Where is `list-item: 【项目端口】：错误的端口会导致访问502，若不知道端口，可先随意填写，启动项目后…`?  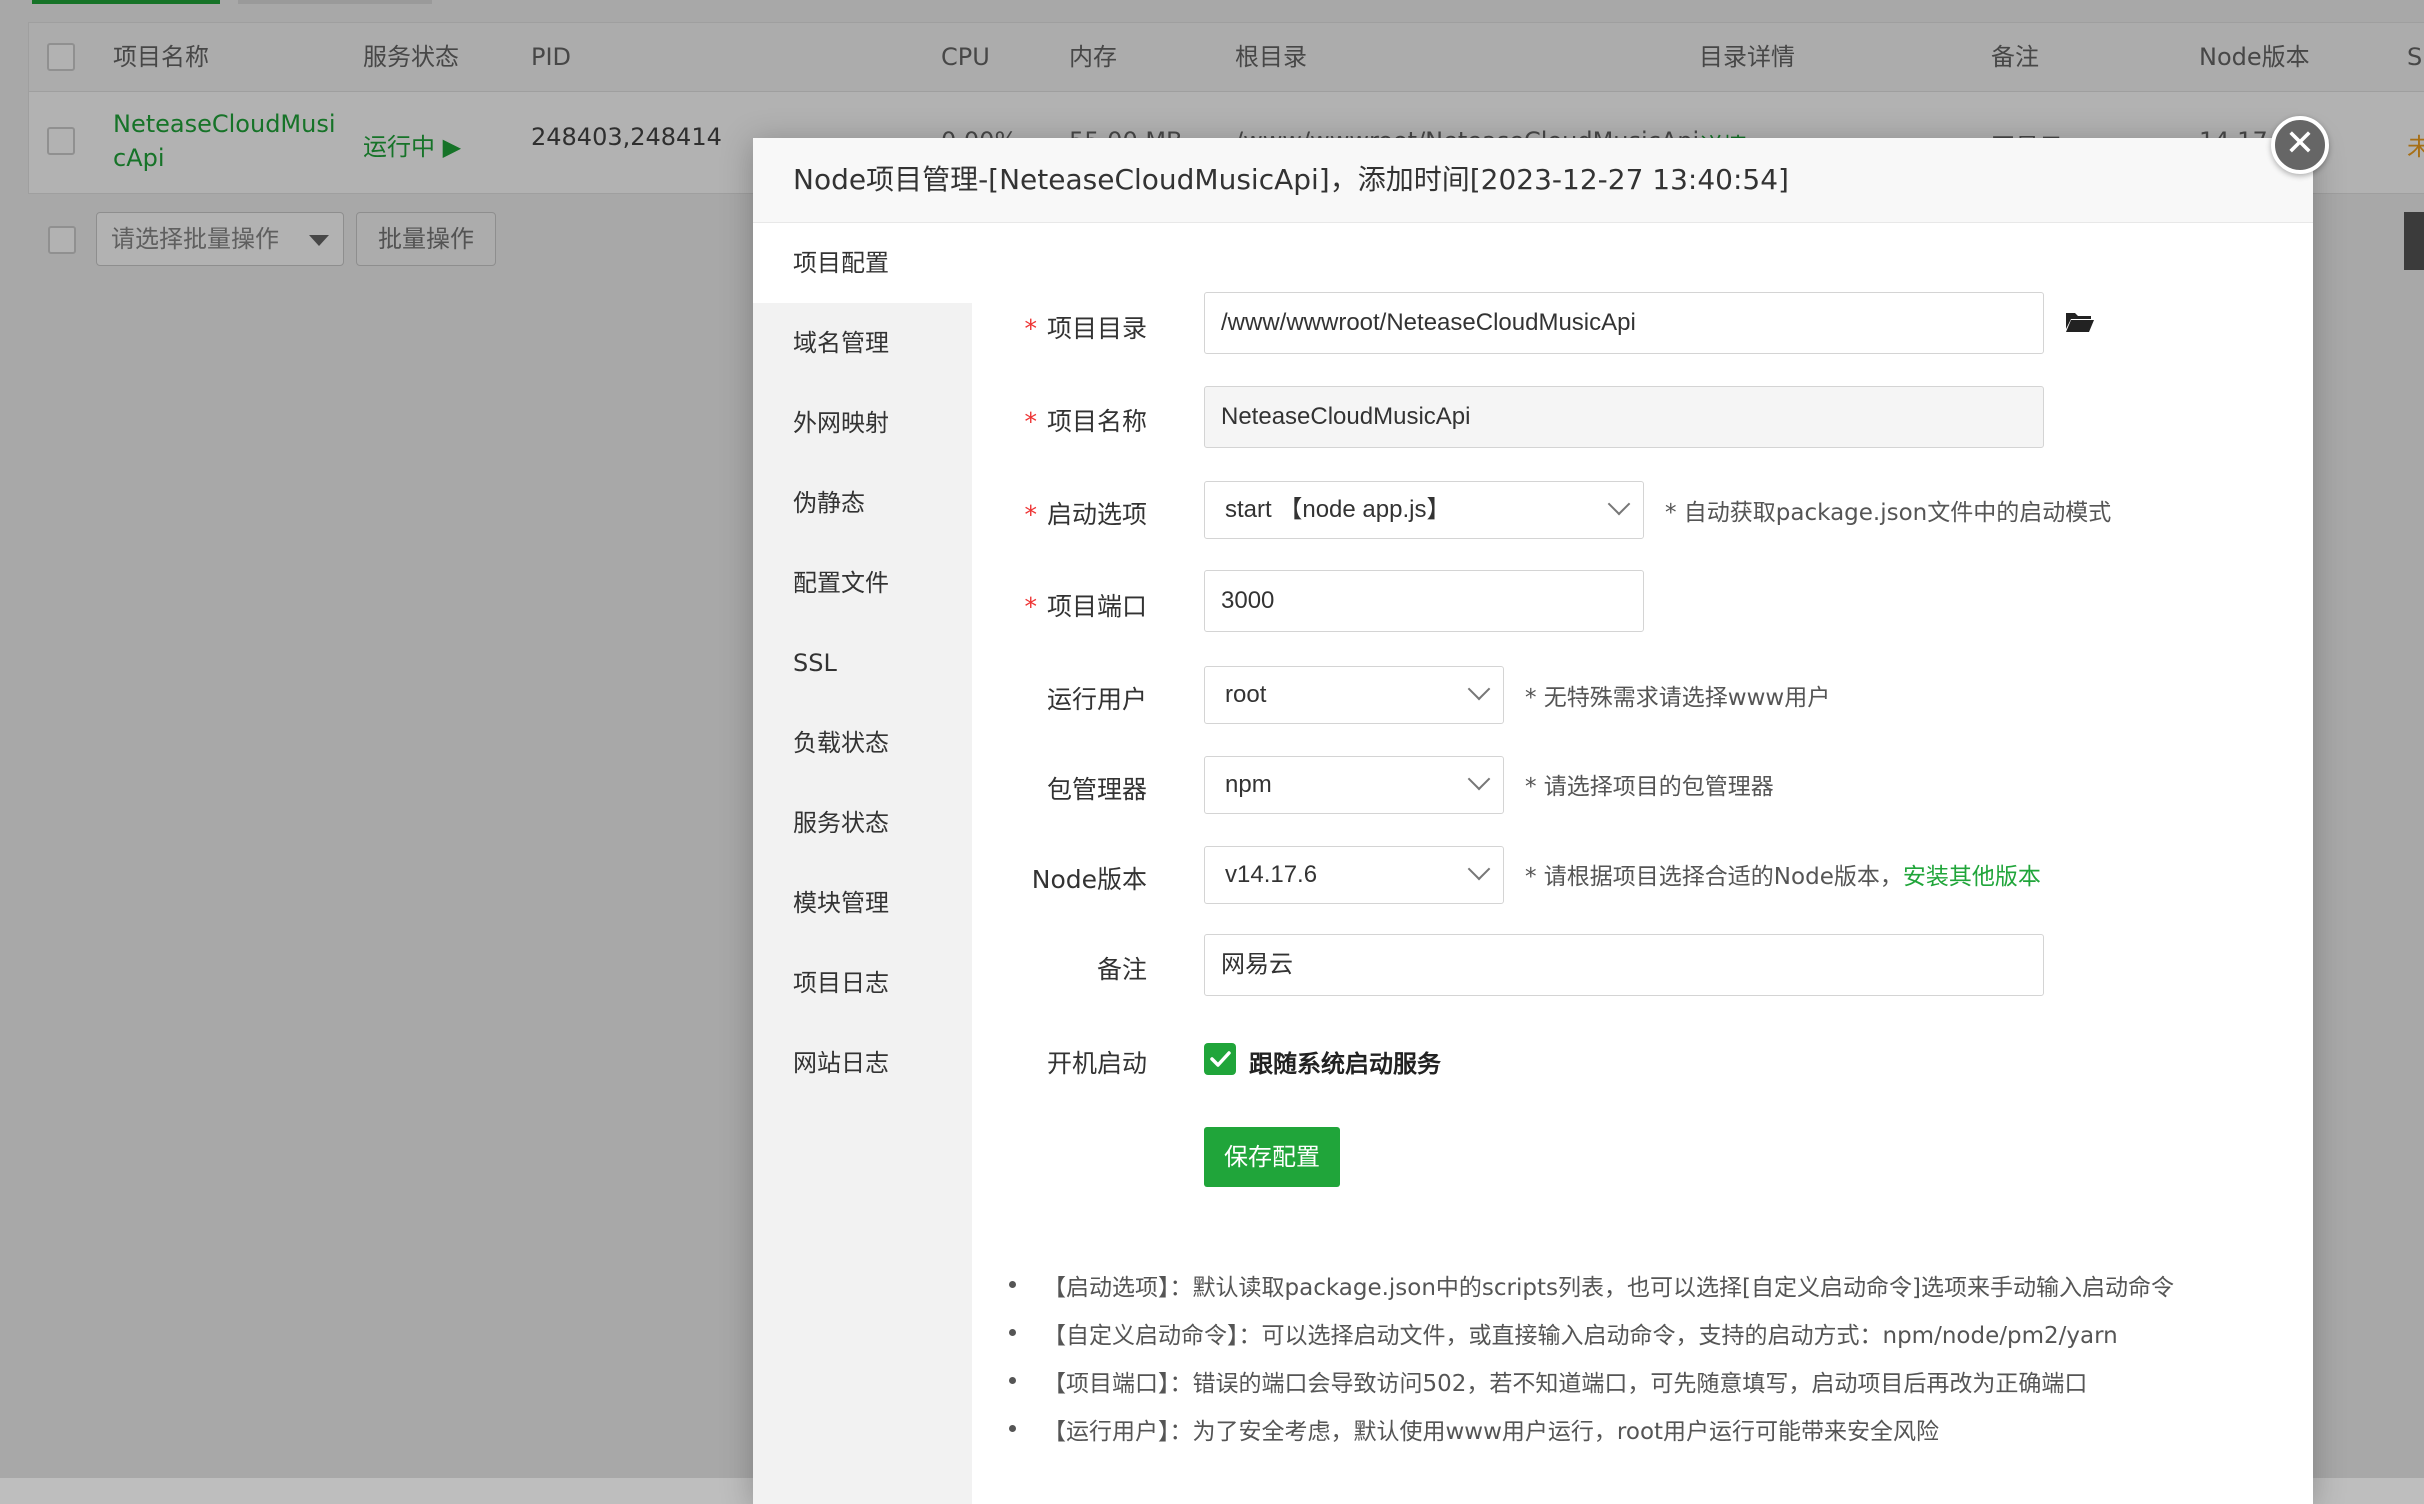
list-item: 【项目端口】：错误的端口会导致访问502，若不知道端口，可先随意填写，启动项目后… is located at coordinates (1548, 1381).